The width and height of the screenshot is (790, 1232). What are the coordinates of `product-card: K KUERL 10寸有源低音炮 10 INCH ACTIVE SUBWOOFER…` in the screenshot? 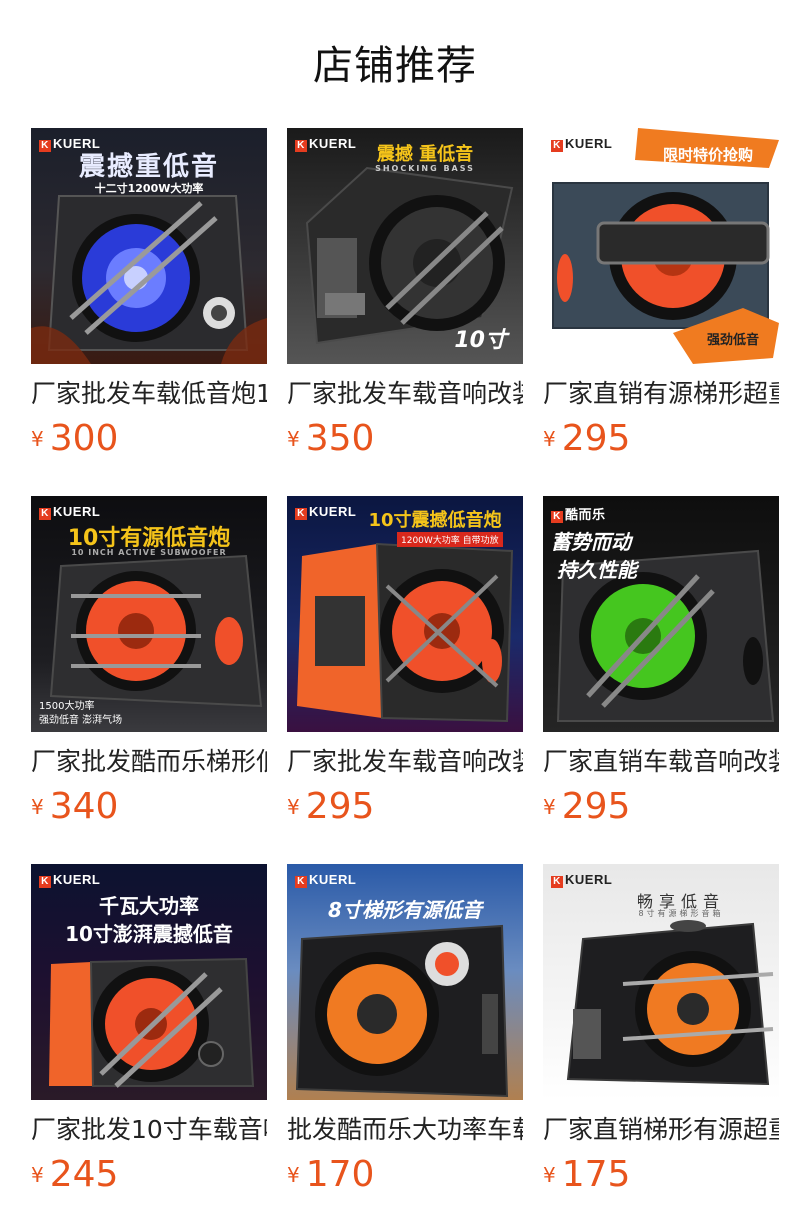 It's located at (149, 661).